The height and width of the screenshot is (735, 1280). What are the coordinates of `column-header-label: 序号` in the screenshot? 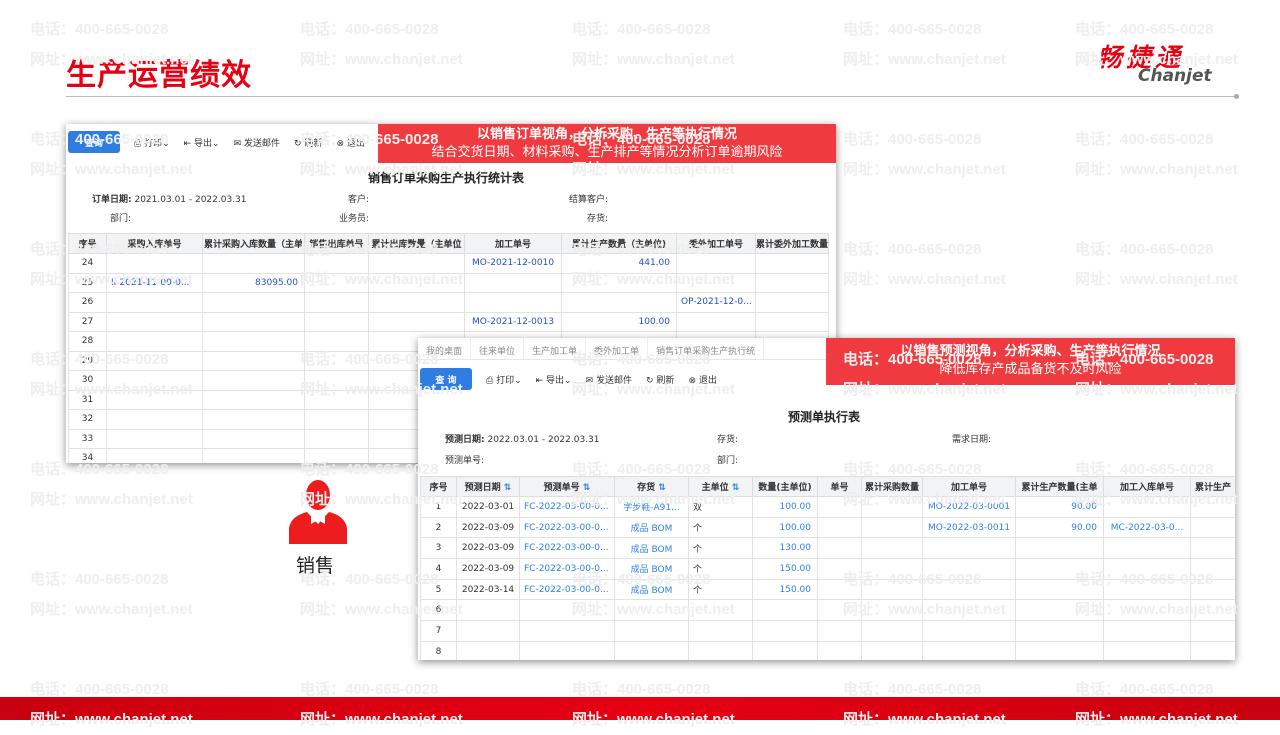 It's located at (438, 488).